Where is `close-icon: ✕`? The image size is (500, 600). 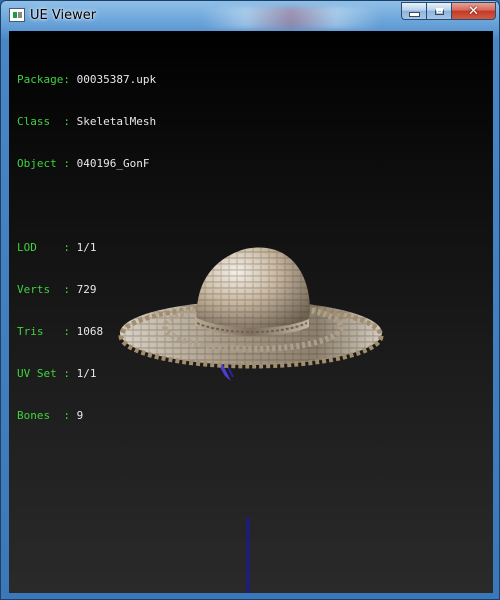 close-icon: ✕ is located at coordinates (473, 11).